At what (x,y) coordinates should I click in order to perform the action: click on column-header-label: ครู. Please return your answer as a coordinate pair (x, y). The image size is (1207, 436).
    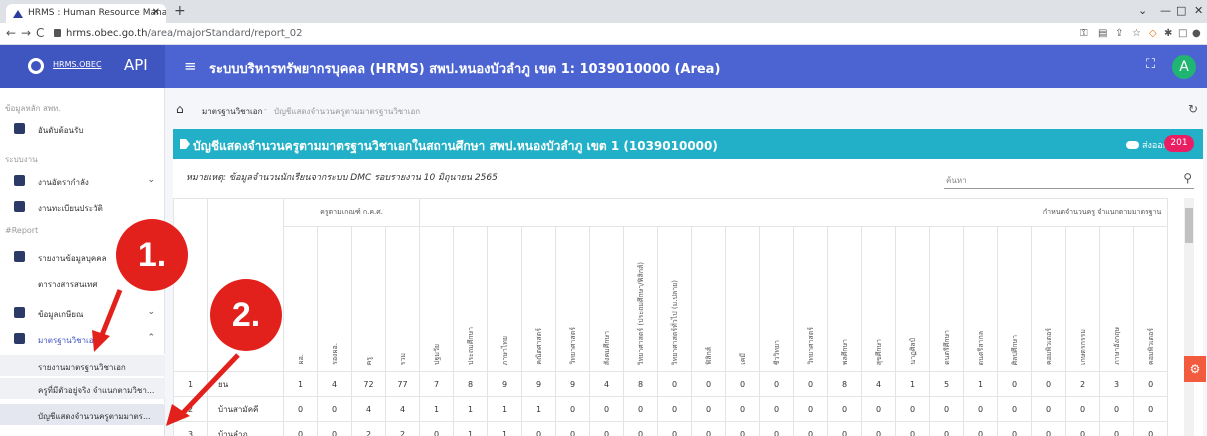
    Looking at the image, I should click on (369, 360).